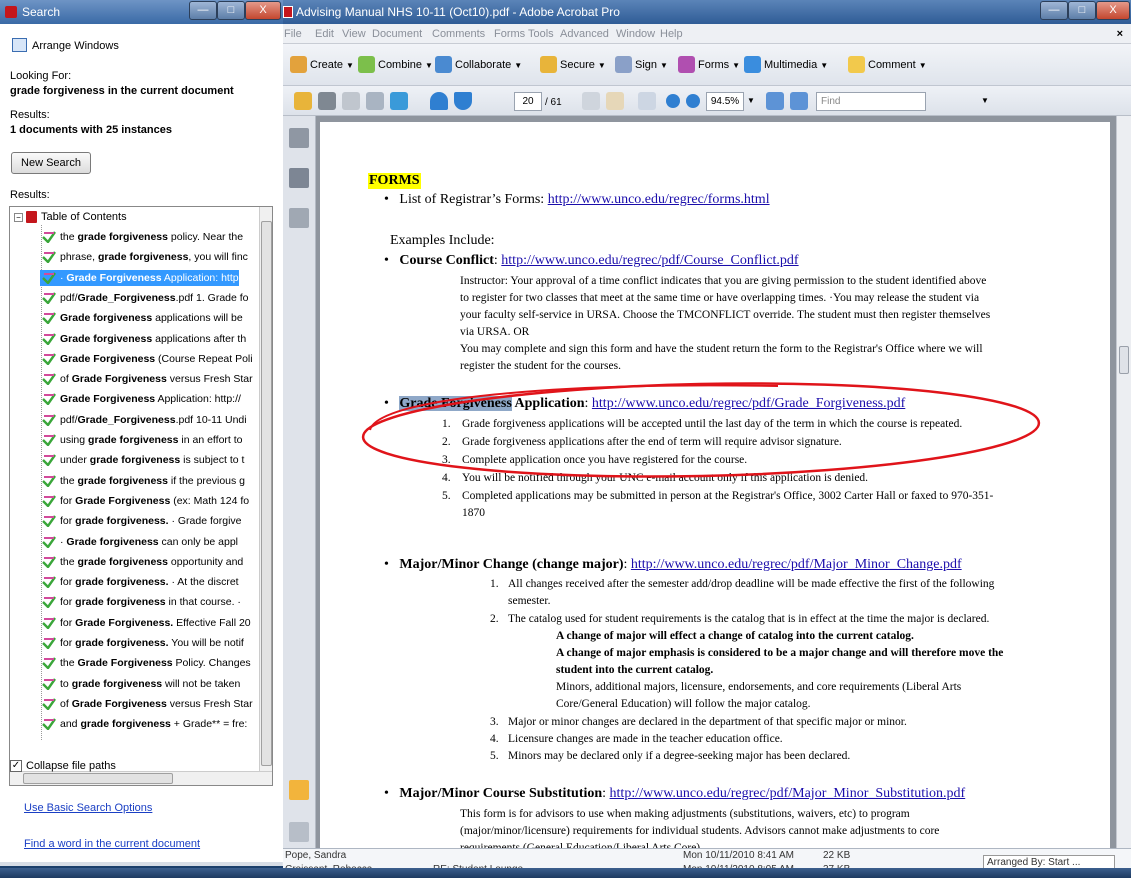 The height and width of the screenshot is (878, 1131). I want to click on save-icon, so click(351, 101).